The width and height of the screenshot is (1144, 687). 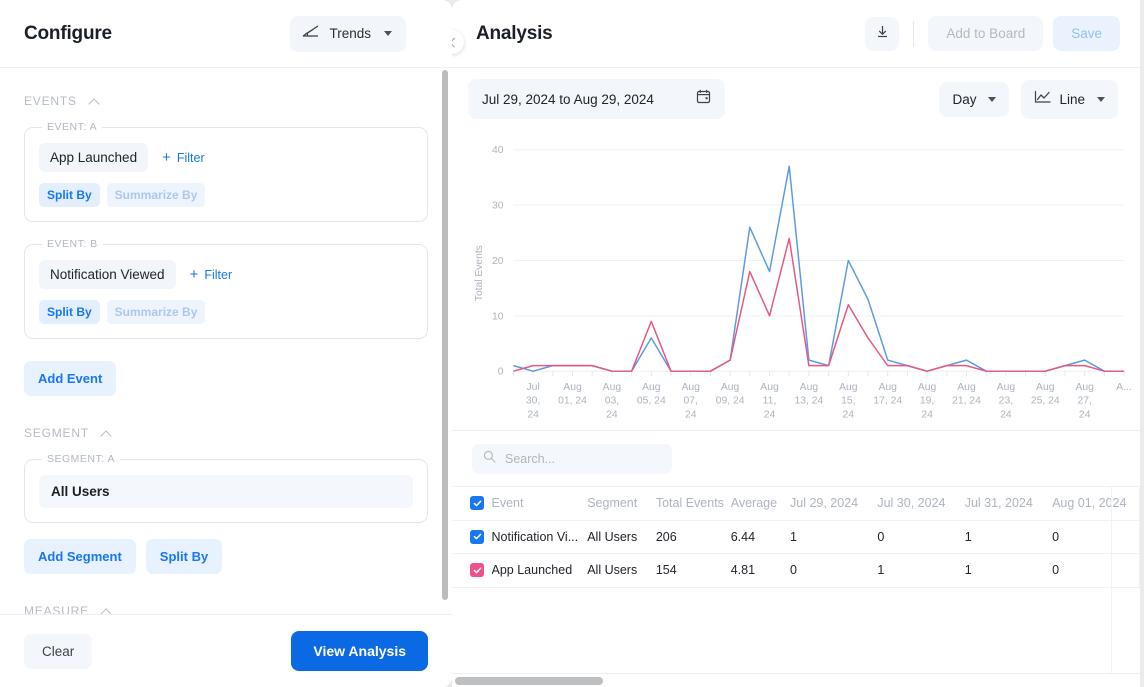 What do you see at coordinates (1084, 401) in the screenshot?
I see `x-tick-label: 27,` at bounding box center [1084, 401].